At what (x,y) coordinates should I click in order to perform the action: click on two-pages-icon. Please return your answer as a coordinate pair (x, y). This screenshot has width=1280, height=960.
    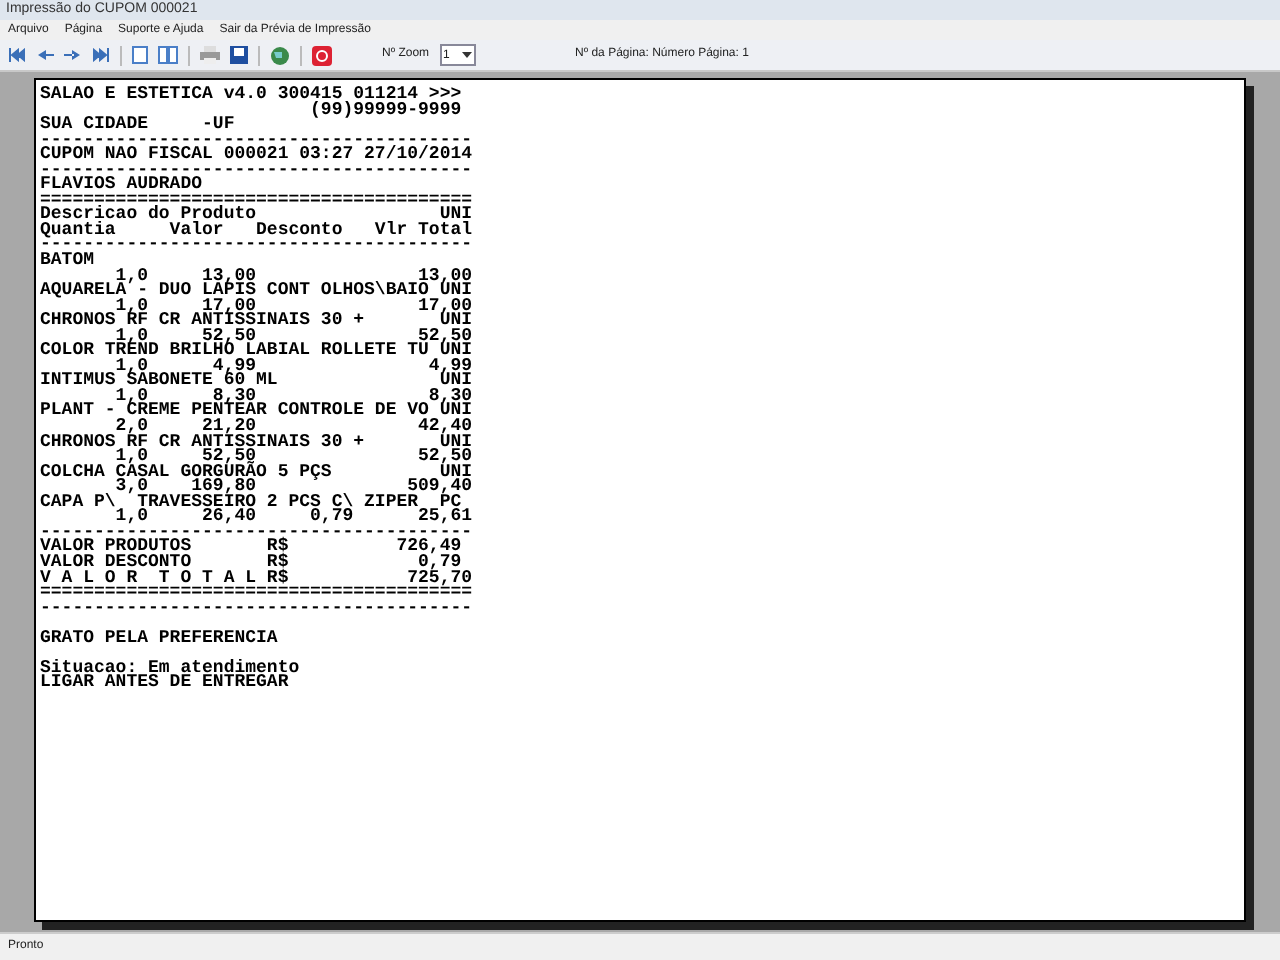
    Looking at the image, I should click on (168, 55).